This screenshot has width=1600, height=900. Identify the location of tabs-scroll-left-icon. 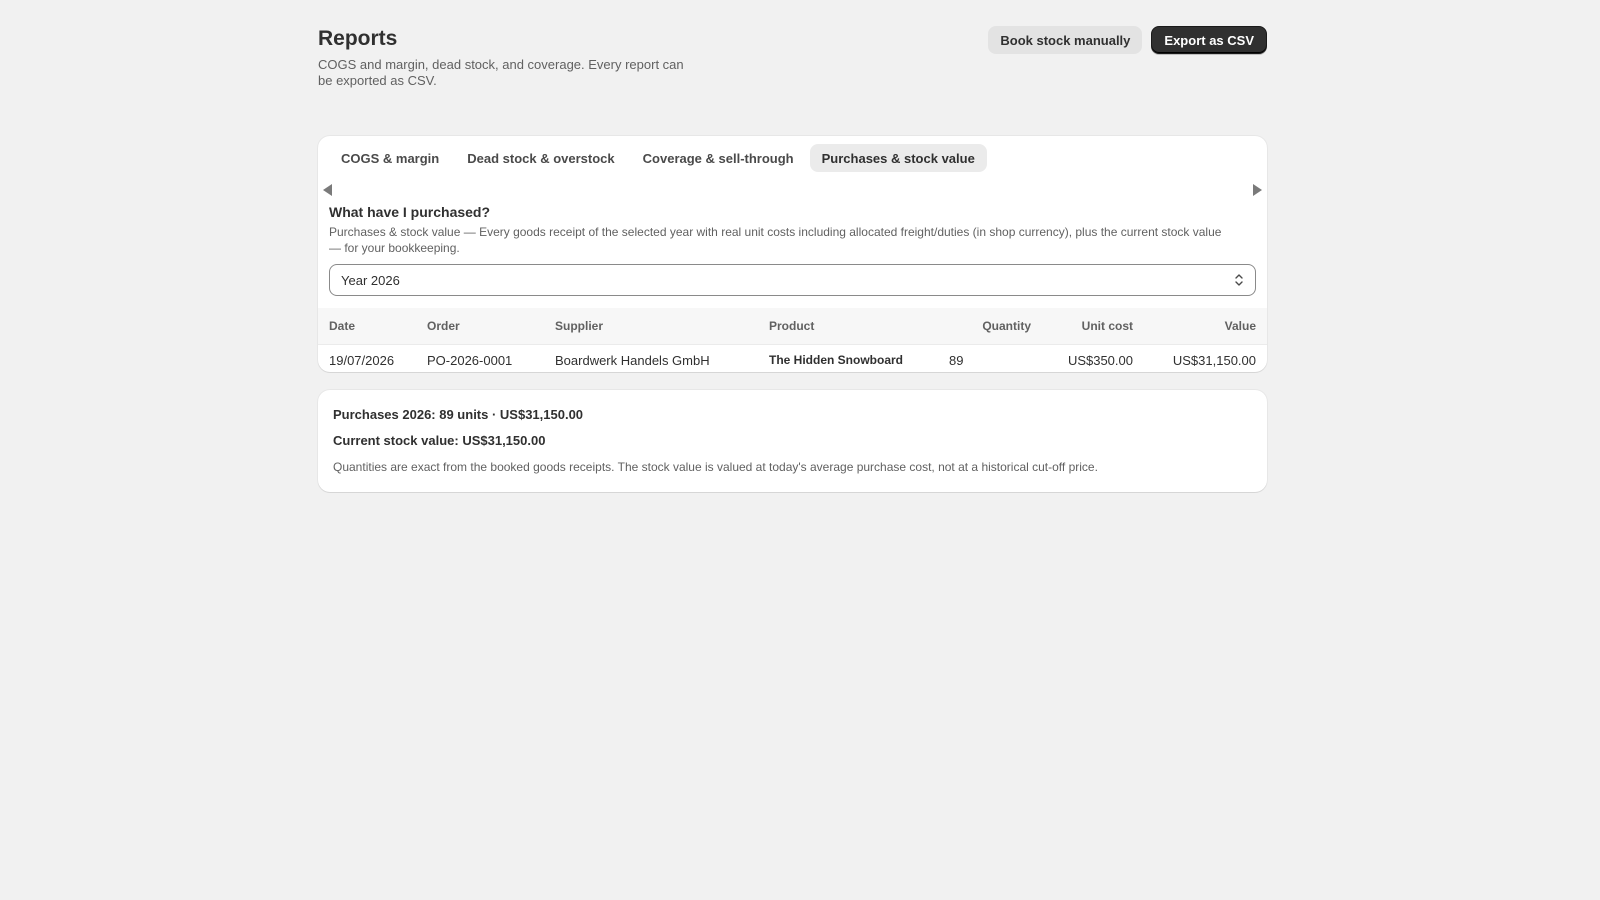
(327, 190).